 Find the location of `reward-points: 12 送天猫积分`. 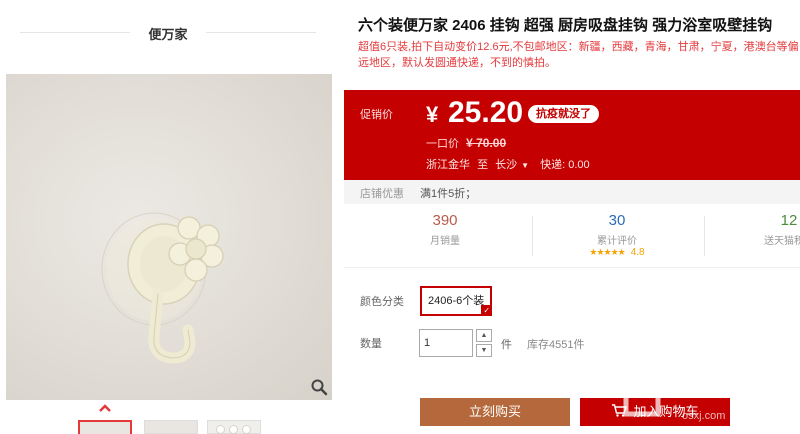

reward-points: 12 送天猫积分 is located at coordinates (752, 226).